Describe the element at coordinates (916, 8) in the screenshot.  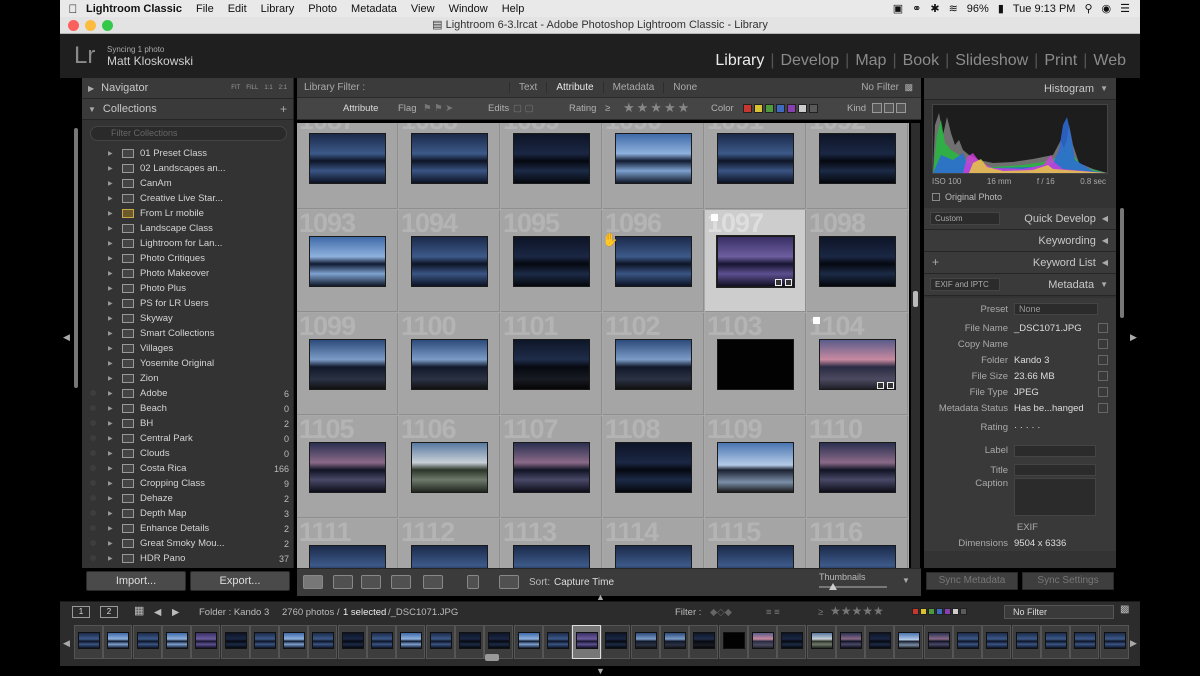
I see `creative-cloud-icon: ⚭` at that location.